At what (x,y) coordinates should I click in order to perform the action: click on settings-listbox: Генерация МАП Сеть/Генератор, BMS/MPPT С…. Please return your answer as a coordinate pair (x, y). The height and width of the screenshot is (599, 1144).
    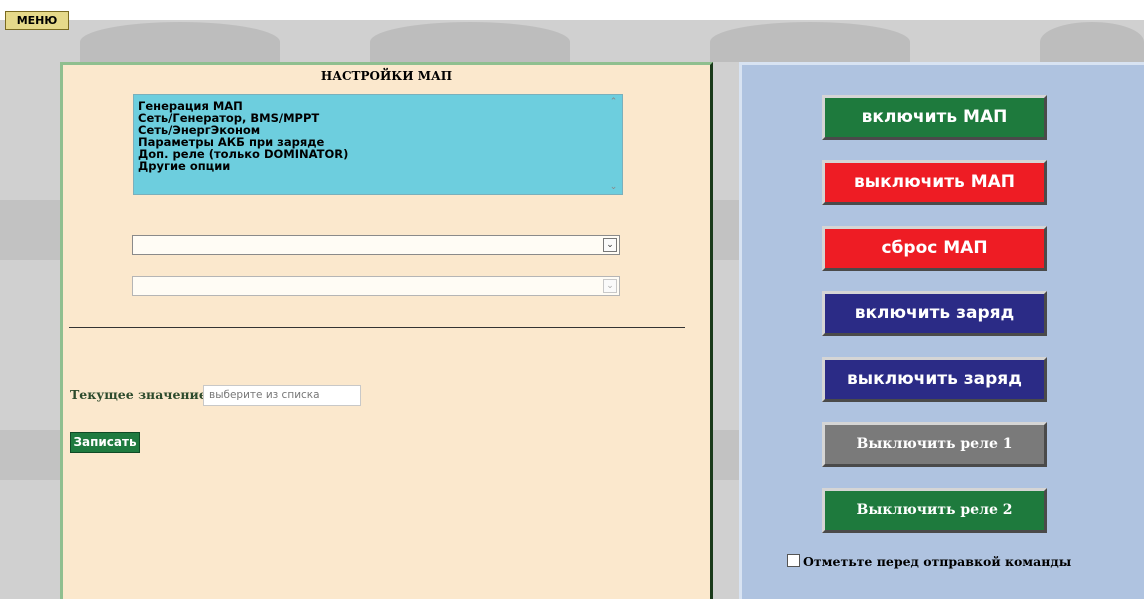
    Looking at the image, I should click on (378, 144).